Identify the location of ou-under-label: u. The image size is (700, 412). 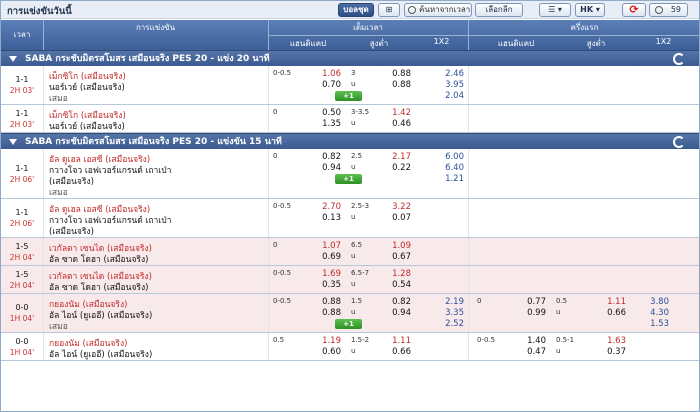
(353, 256).